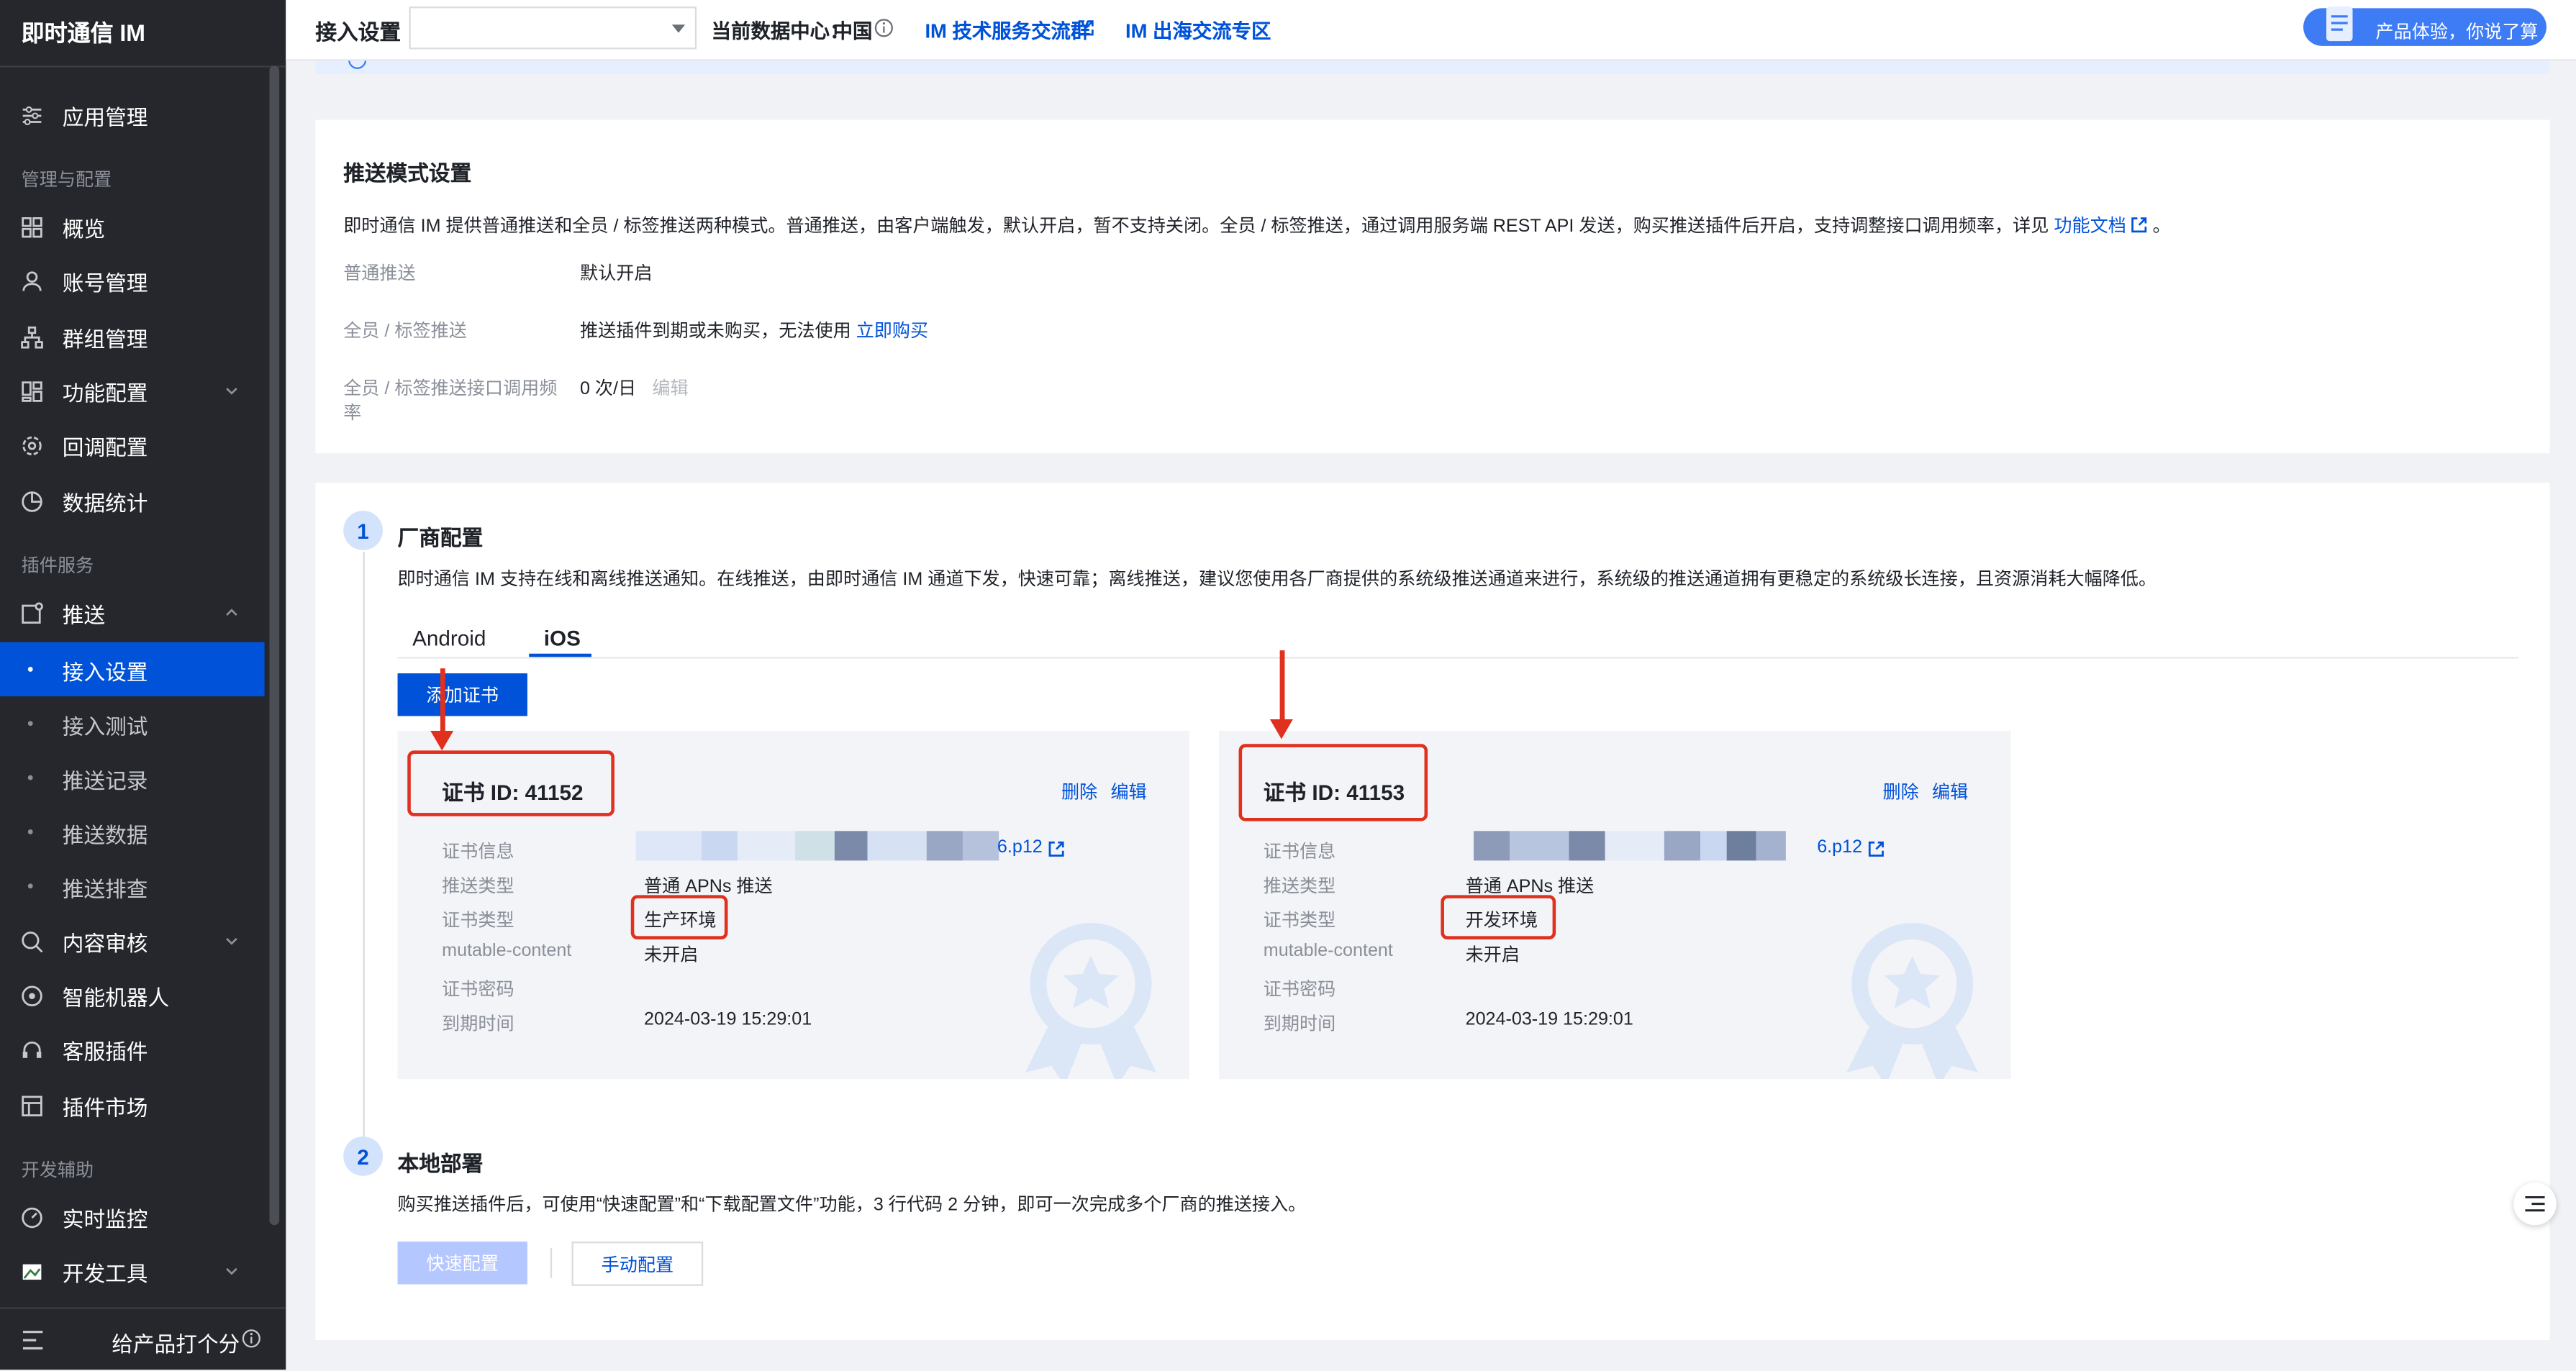 This screenshot has height=1371, width=2576. I want to click on tab-active-indicator, so click(560, 655).